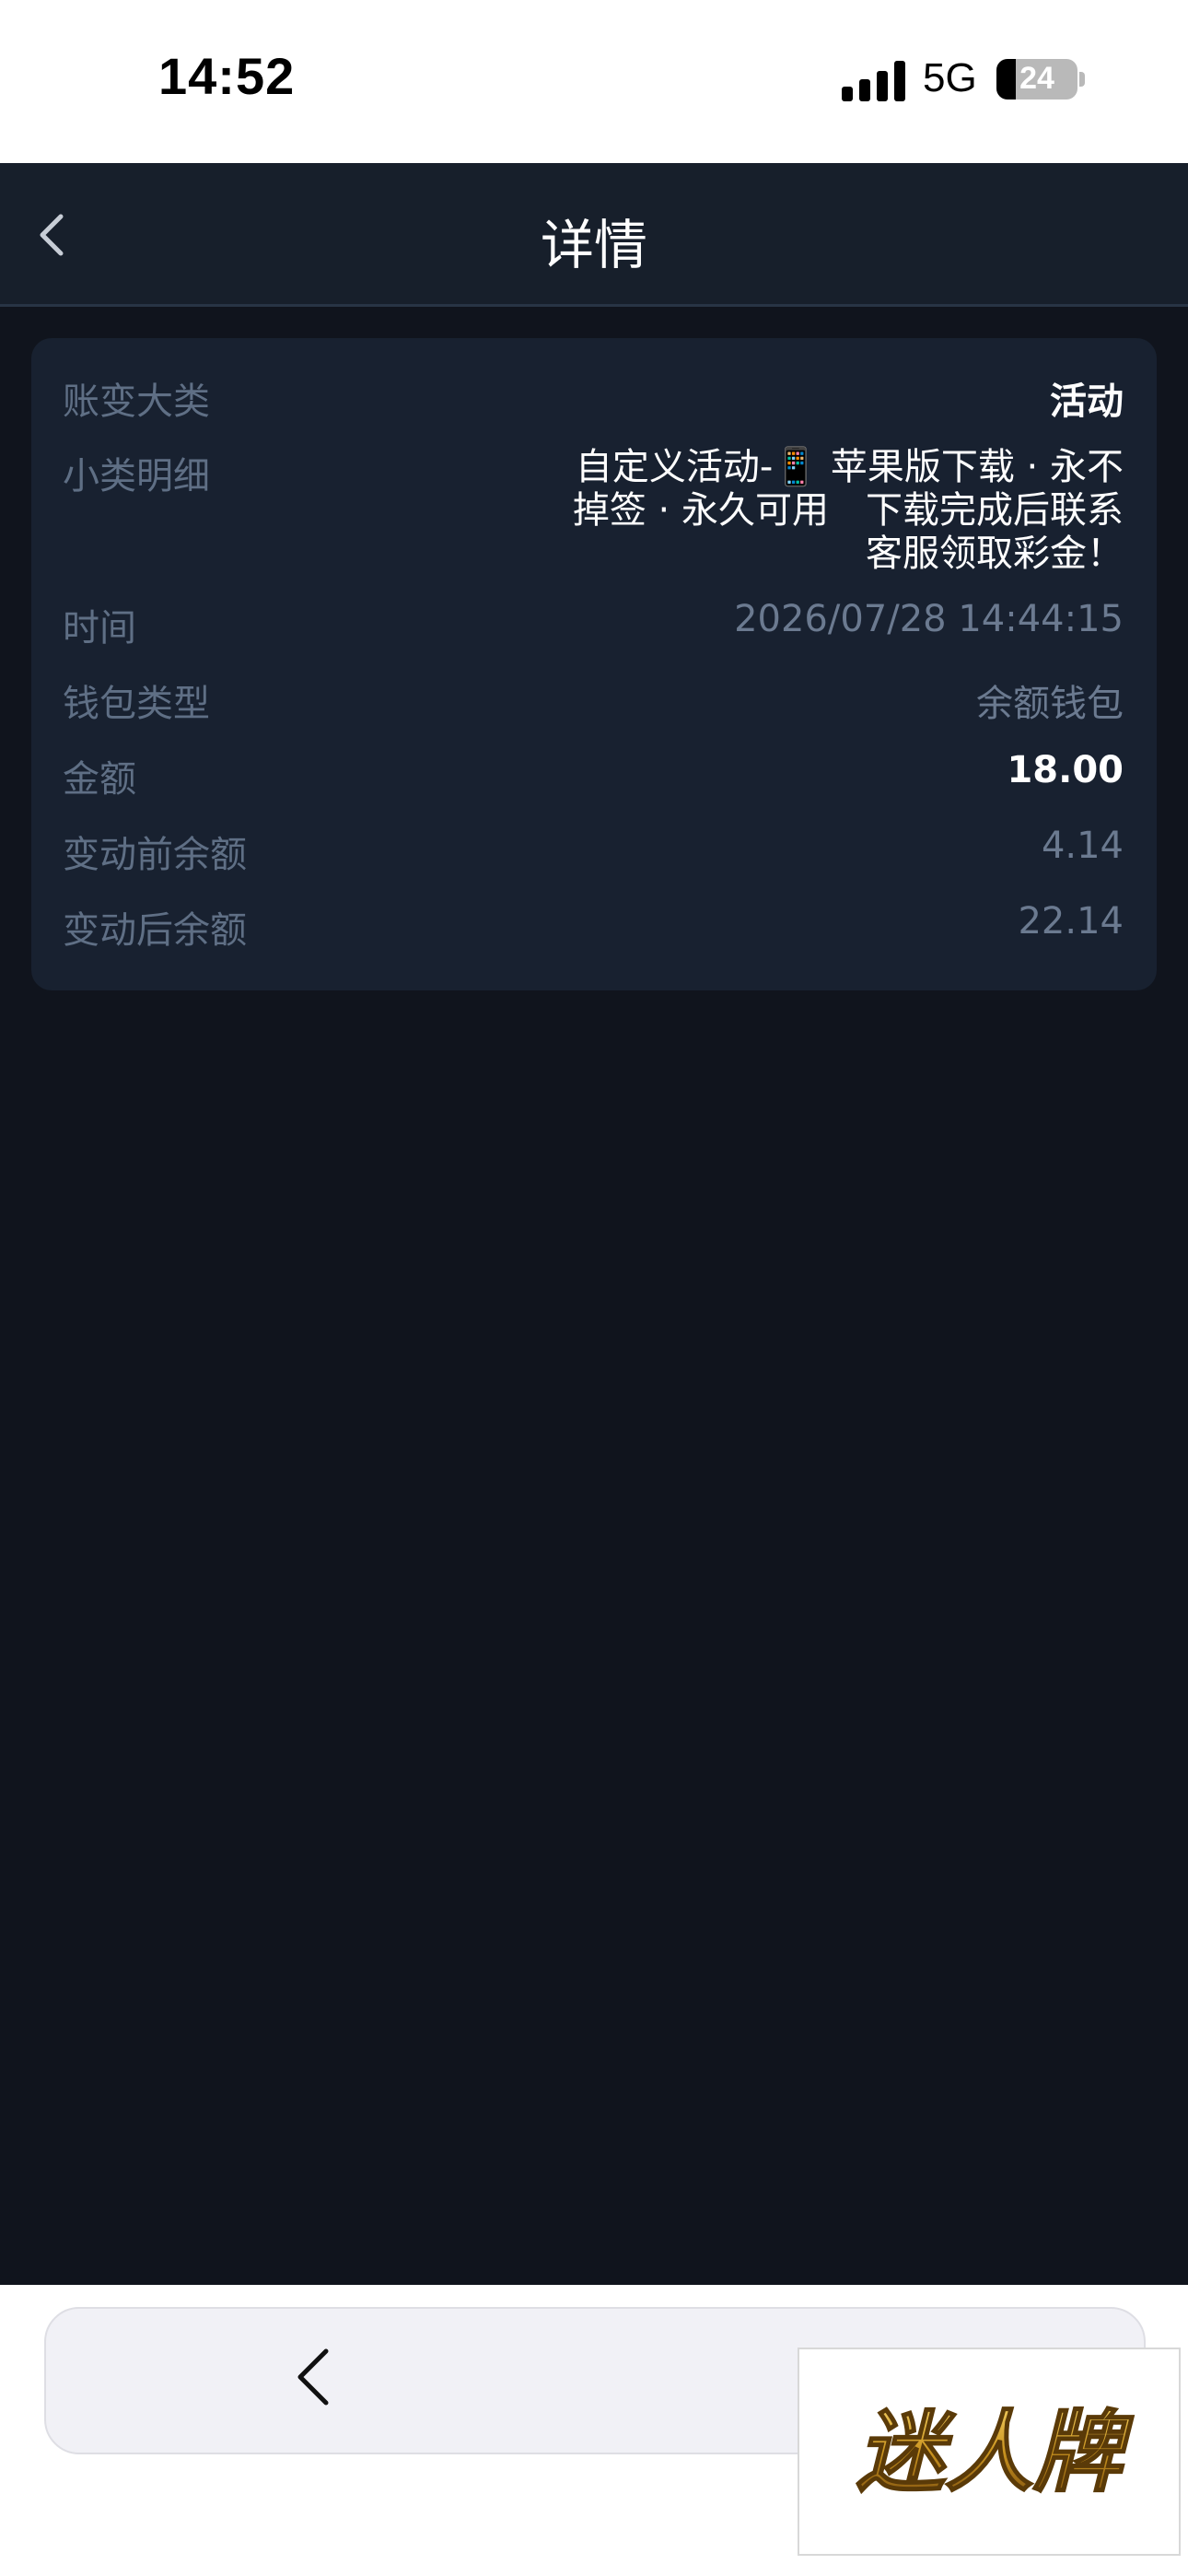  I want to click on battery-percent: 24, so click(1036, 78).